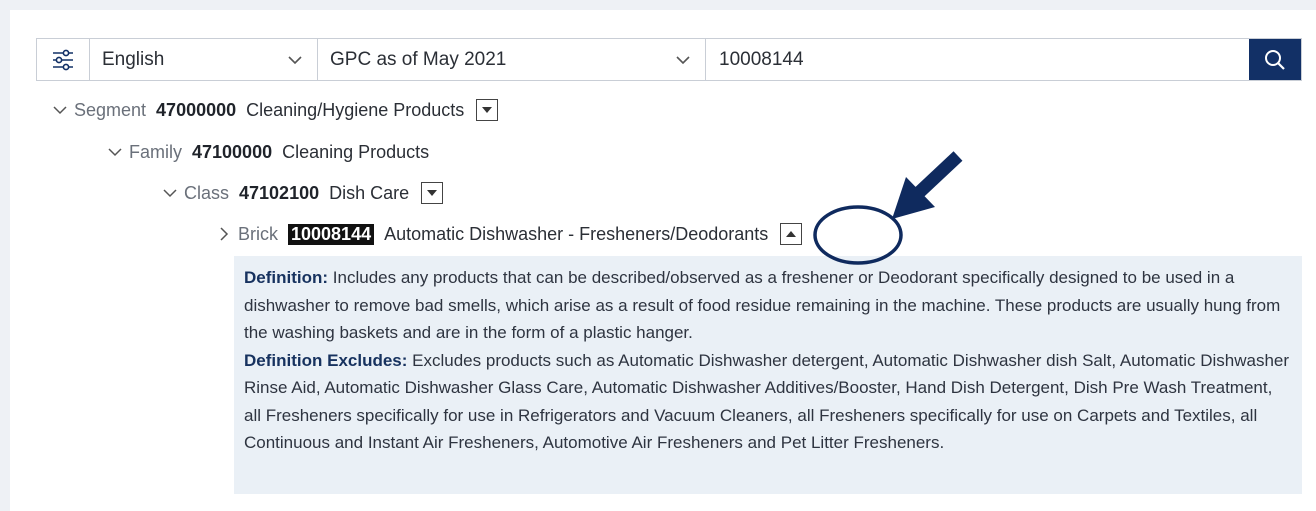 The height and width of the screenshot is (511, 1316). Describe the element at coordinates (110, 109) in the screenshot. I see `segment-level-label: Segment` at that location.